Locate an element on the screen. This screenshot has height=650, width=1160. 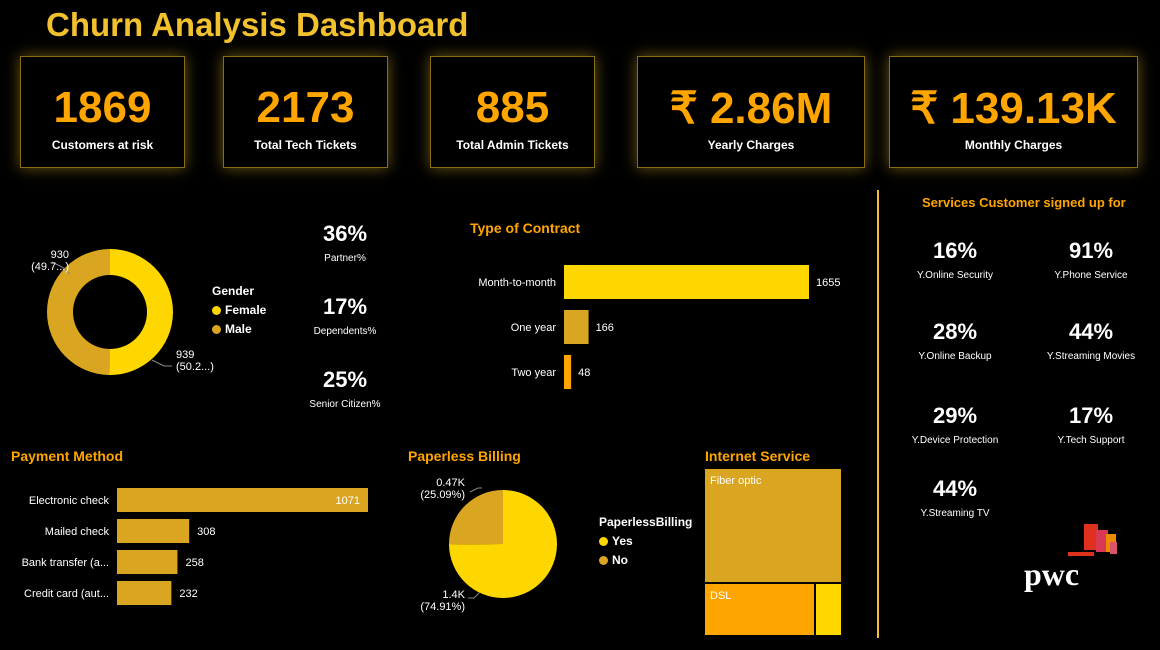
gender-legend: Gender Female Male is located at coordinates (239, 310).